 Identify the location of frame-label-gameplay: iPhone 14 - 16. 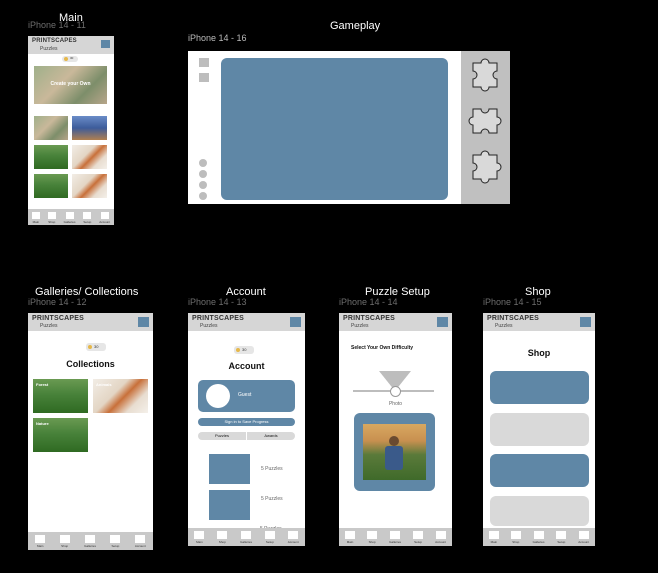
(217, 38).